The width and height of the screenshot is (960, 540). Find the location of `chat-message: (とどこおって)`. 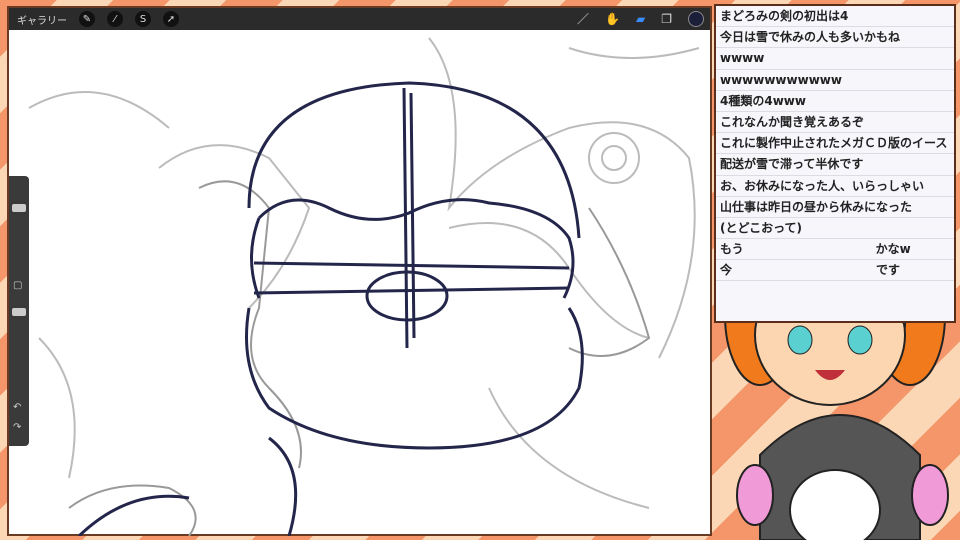

chat-message: (とどこおって) is located at coordinates (835, 229).